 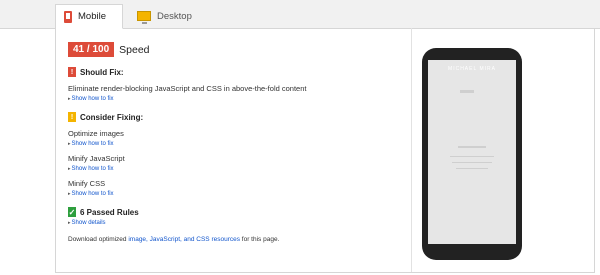 What do you see at coordinates (91, 49) in the screenshot?
I see `speed-score-badge: 41 / 100` at bounding box center [91, 49].